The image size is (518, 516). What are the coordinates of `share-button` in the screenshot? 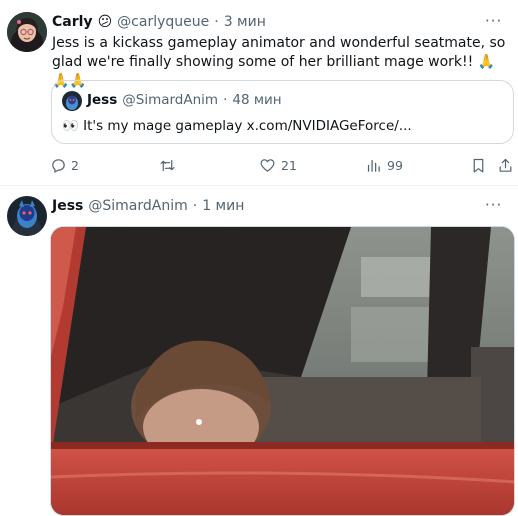 It's located at (505, 165).